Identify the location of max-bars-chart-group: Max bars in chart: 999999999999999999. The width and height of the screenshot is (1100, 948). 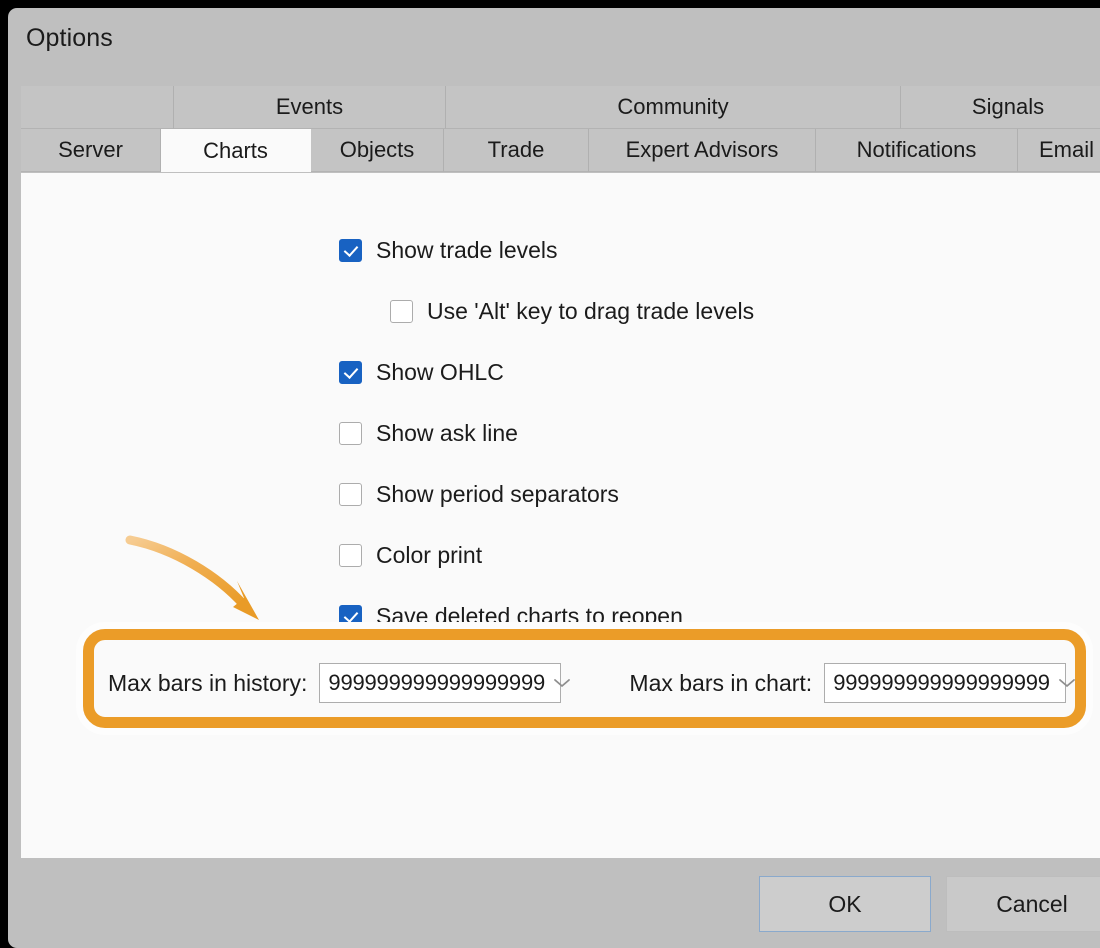
(852, 683).